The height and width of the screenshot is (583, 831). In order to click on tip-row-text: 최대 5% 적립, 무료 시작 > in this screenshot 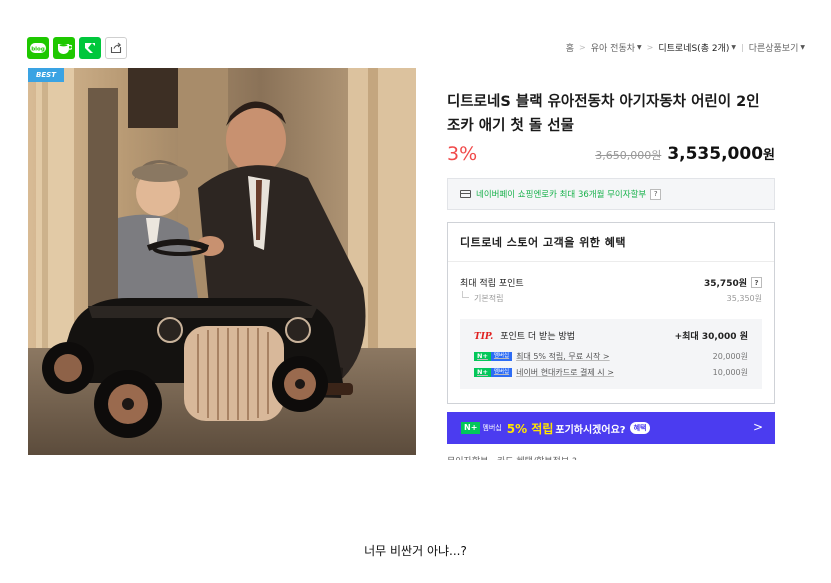, I will do `click(563, 356)`.